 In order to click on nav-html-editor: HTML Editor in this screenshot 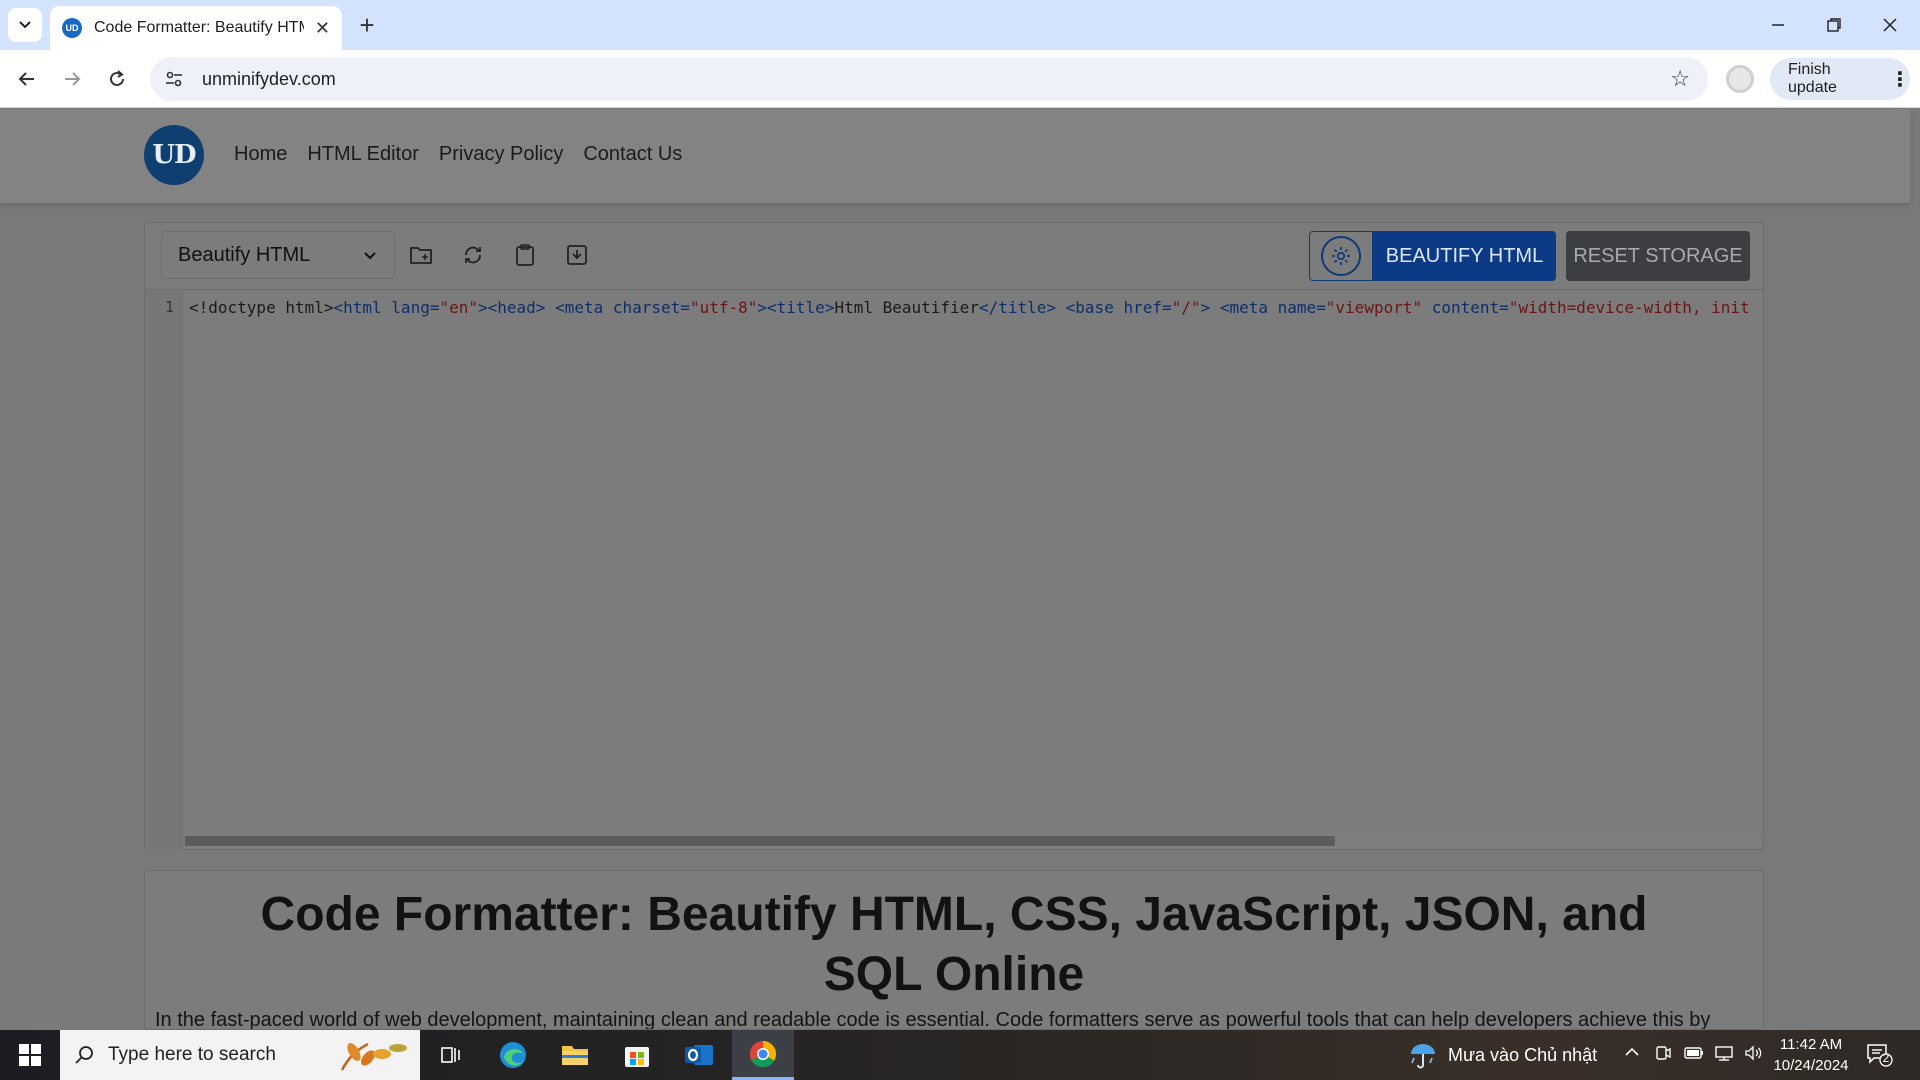, I will do `click(363, 154)`.